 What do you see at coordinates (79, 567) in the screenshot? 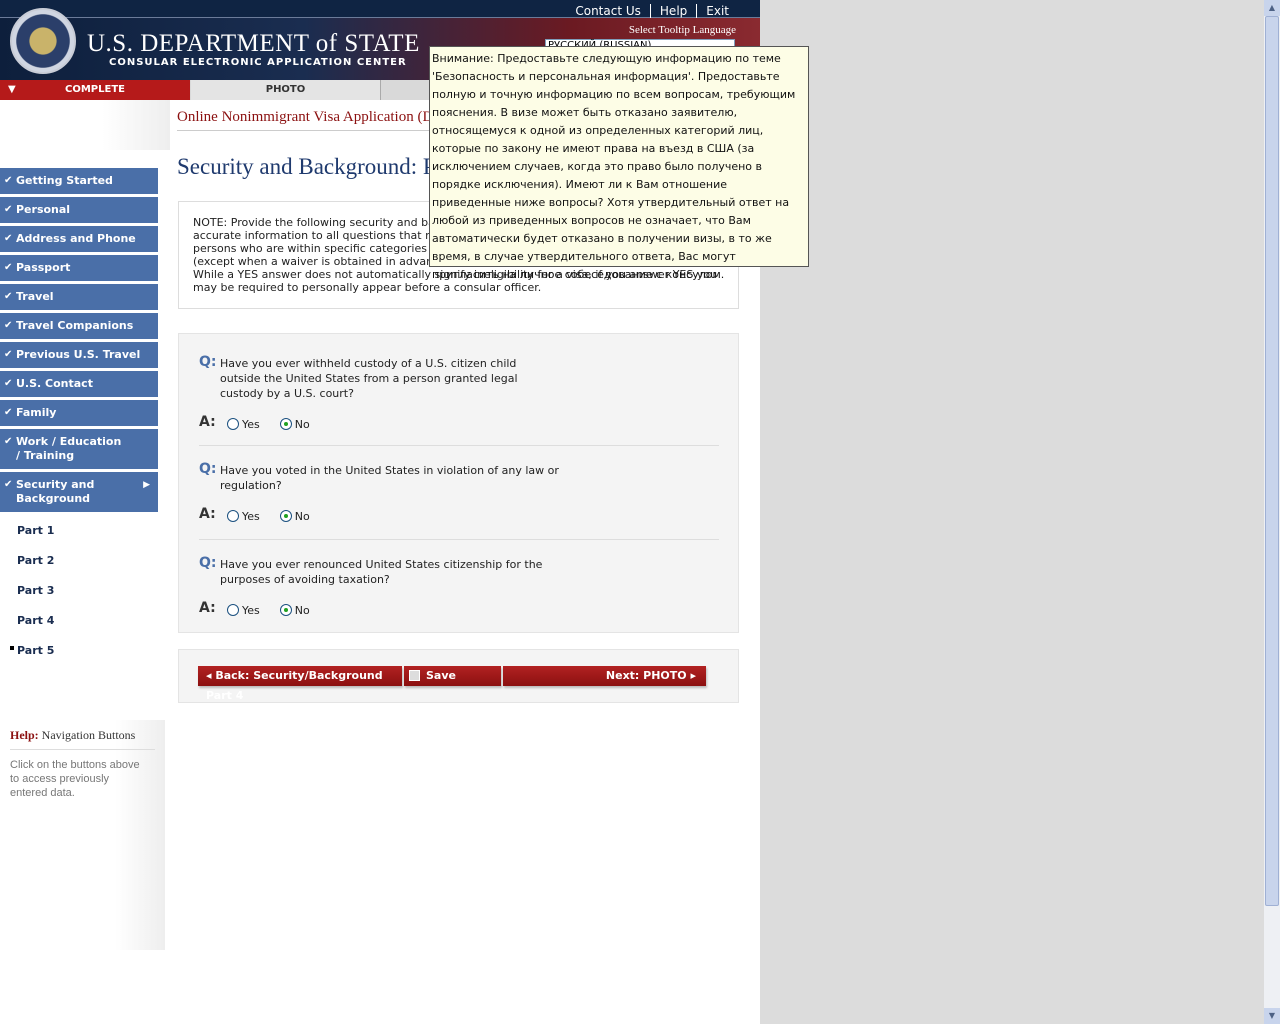
I see `sidebar-subitem: Part 2` at bounding box center [79, 567].